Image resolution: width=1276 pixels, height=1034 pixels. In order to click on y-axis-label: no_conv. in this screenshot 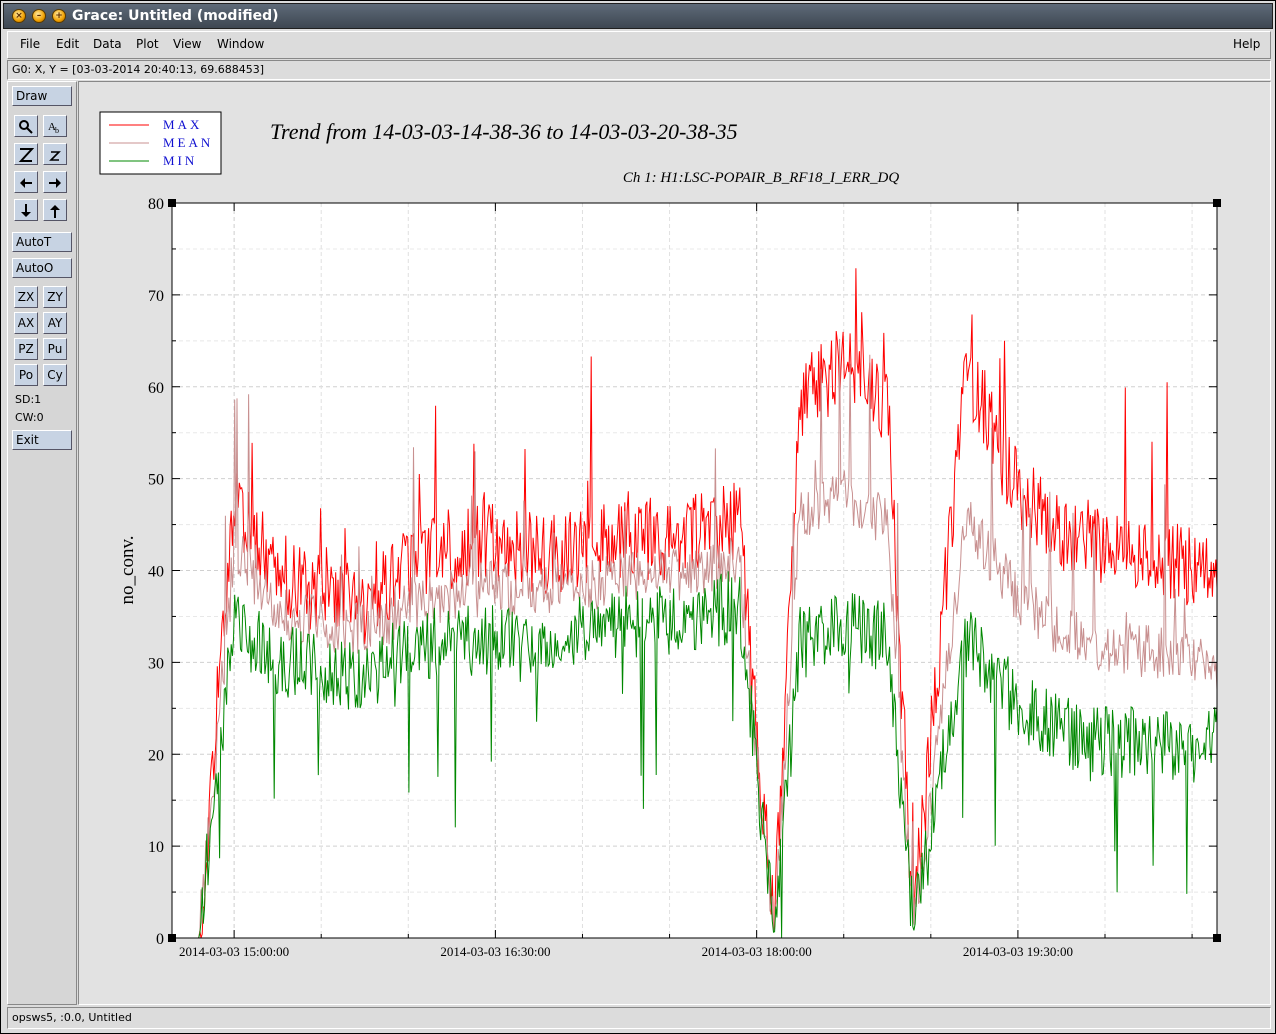, I will do `click(127, 570)`.